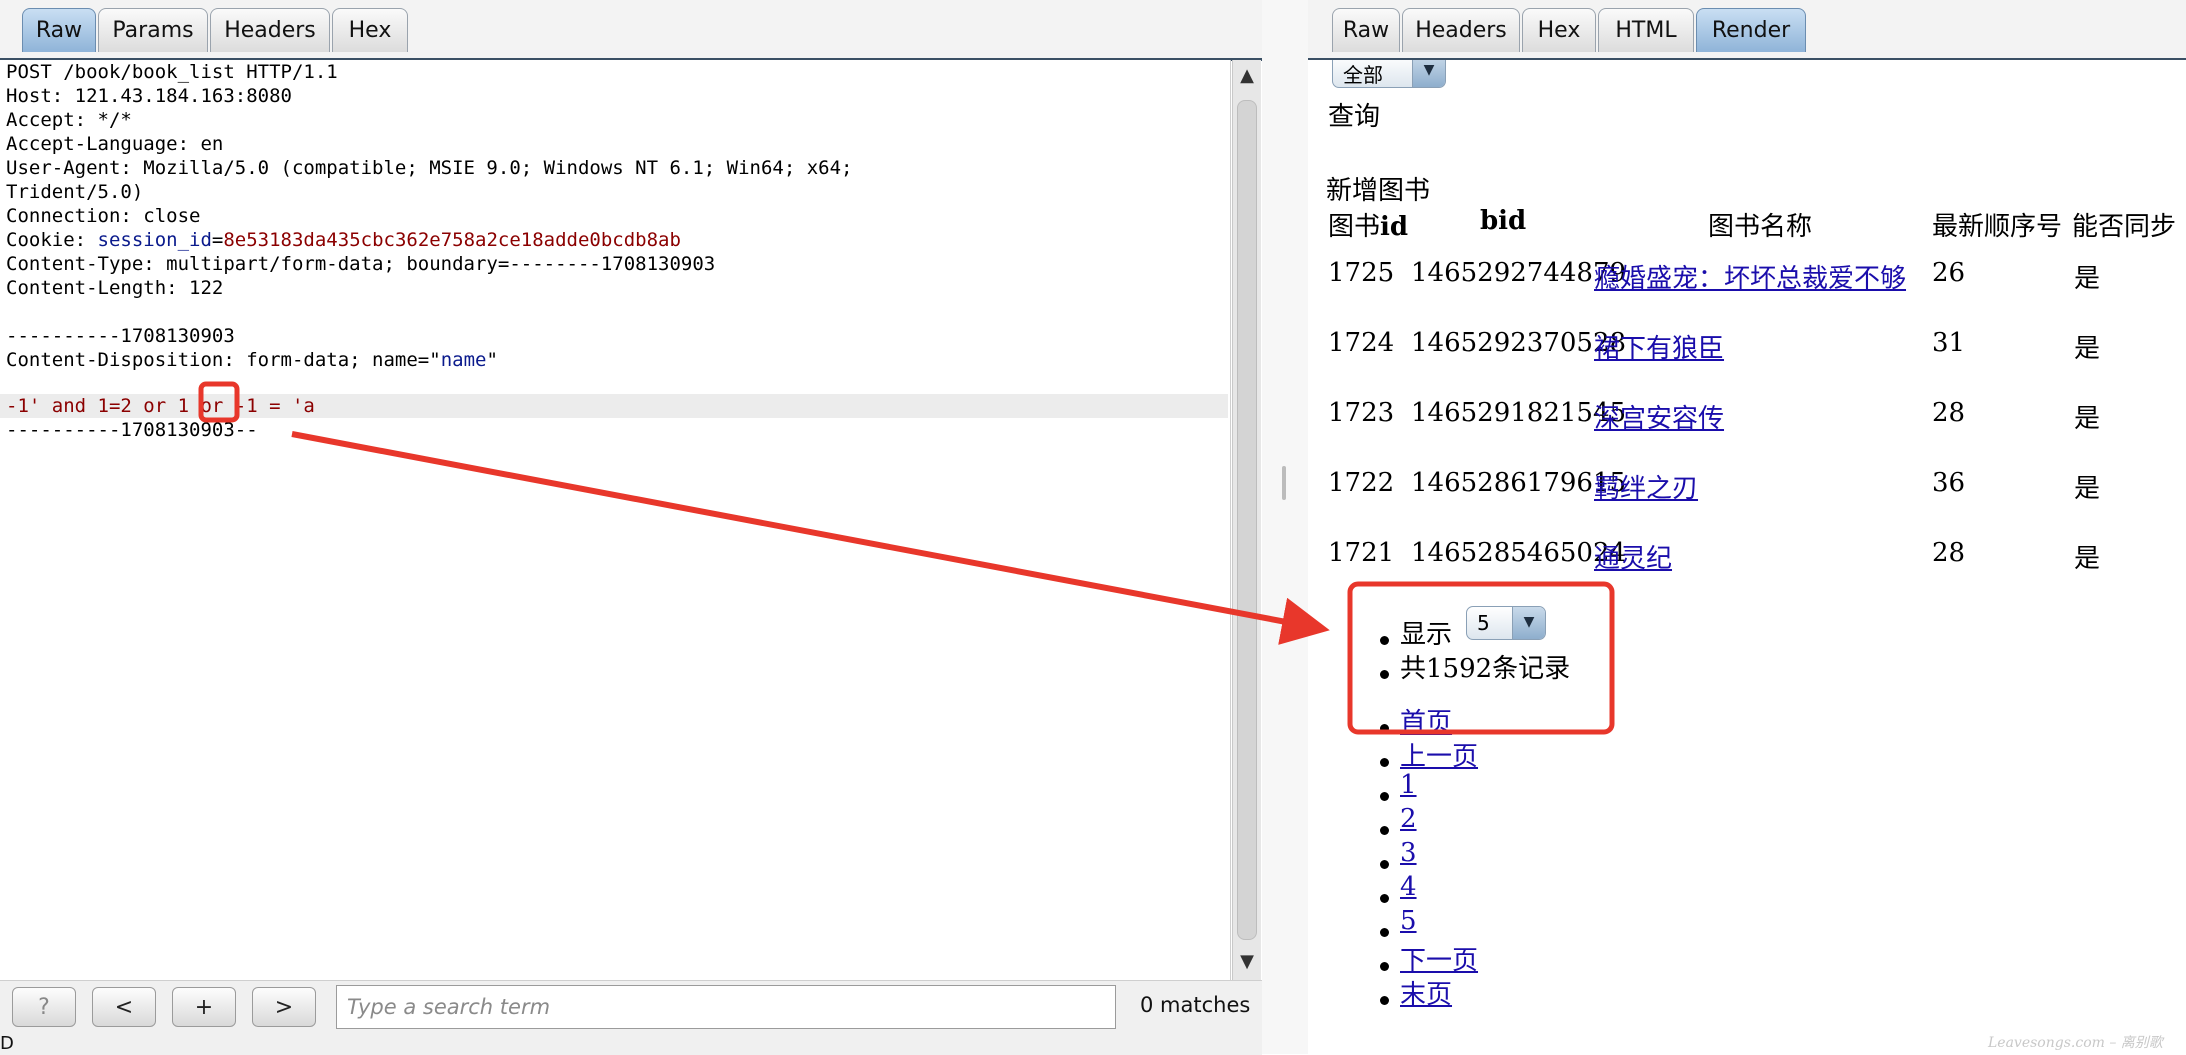  I want to click on next-button: >, so click(284, 1007).